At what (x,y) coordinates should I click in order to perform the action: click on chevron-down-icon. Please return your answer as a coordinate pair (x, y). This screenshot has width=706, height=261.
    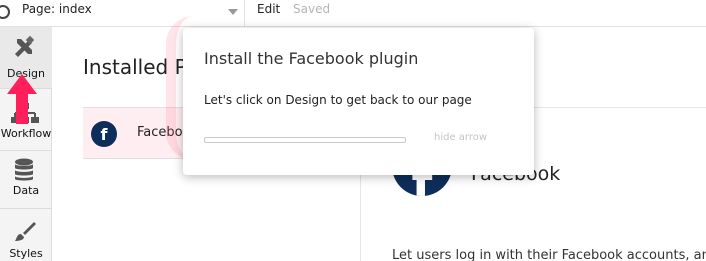
    Looking at the image, I should click on (233, 12).